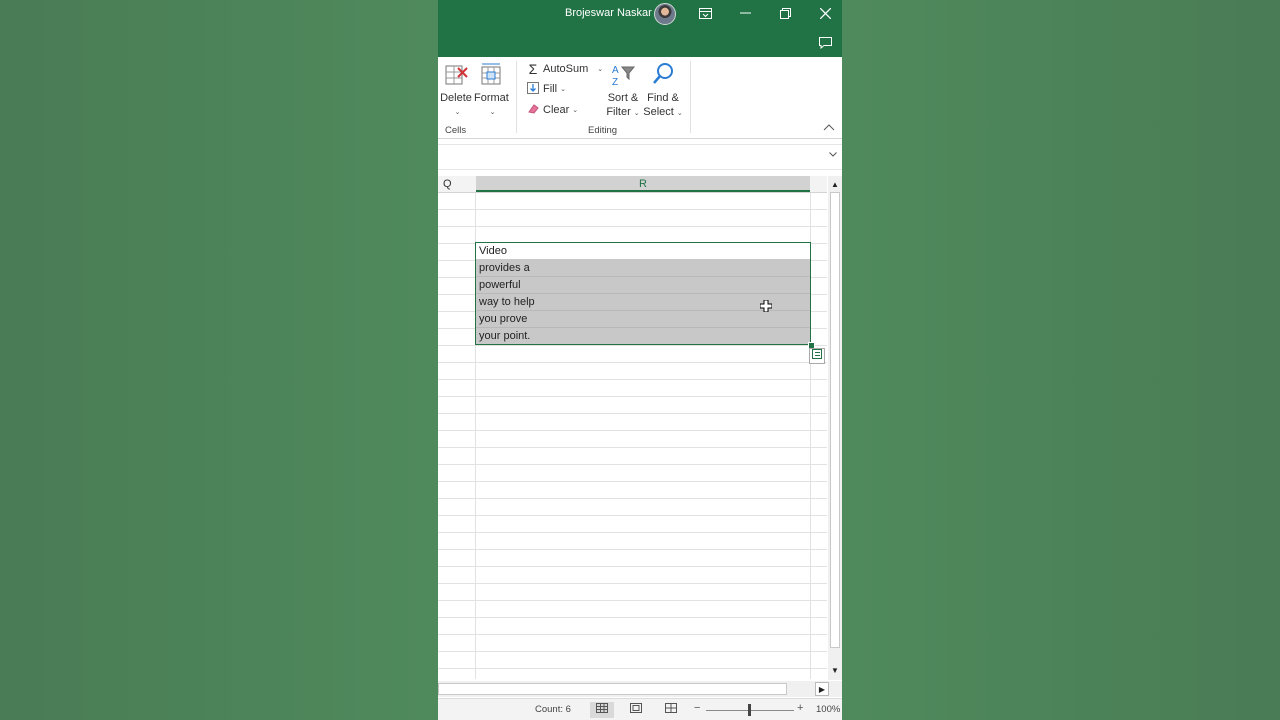  Describe the element at coordinates (835, 420) in the screenshot. I see `vertical-scroll-thumb` at that location.